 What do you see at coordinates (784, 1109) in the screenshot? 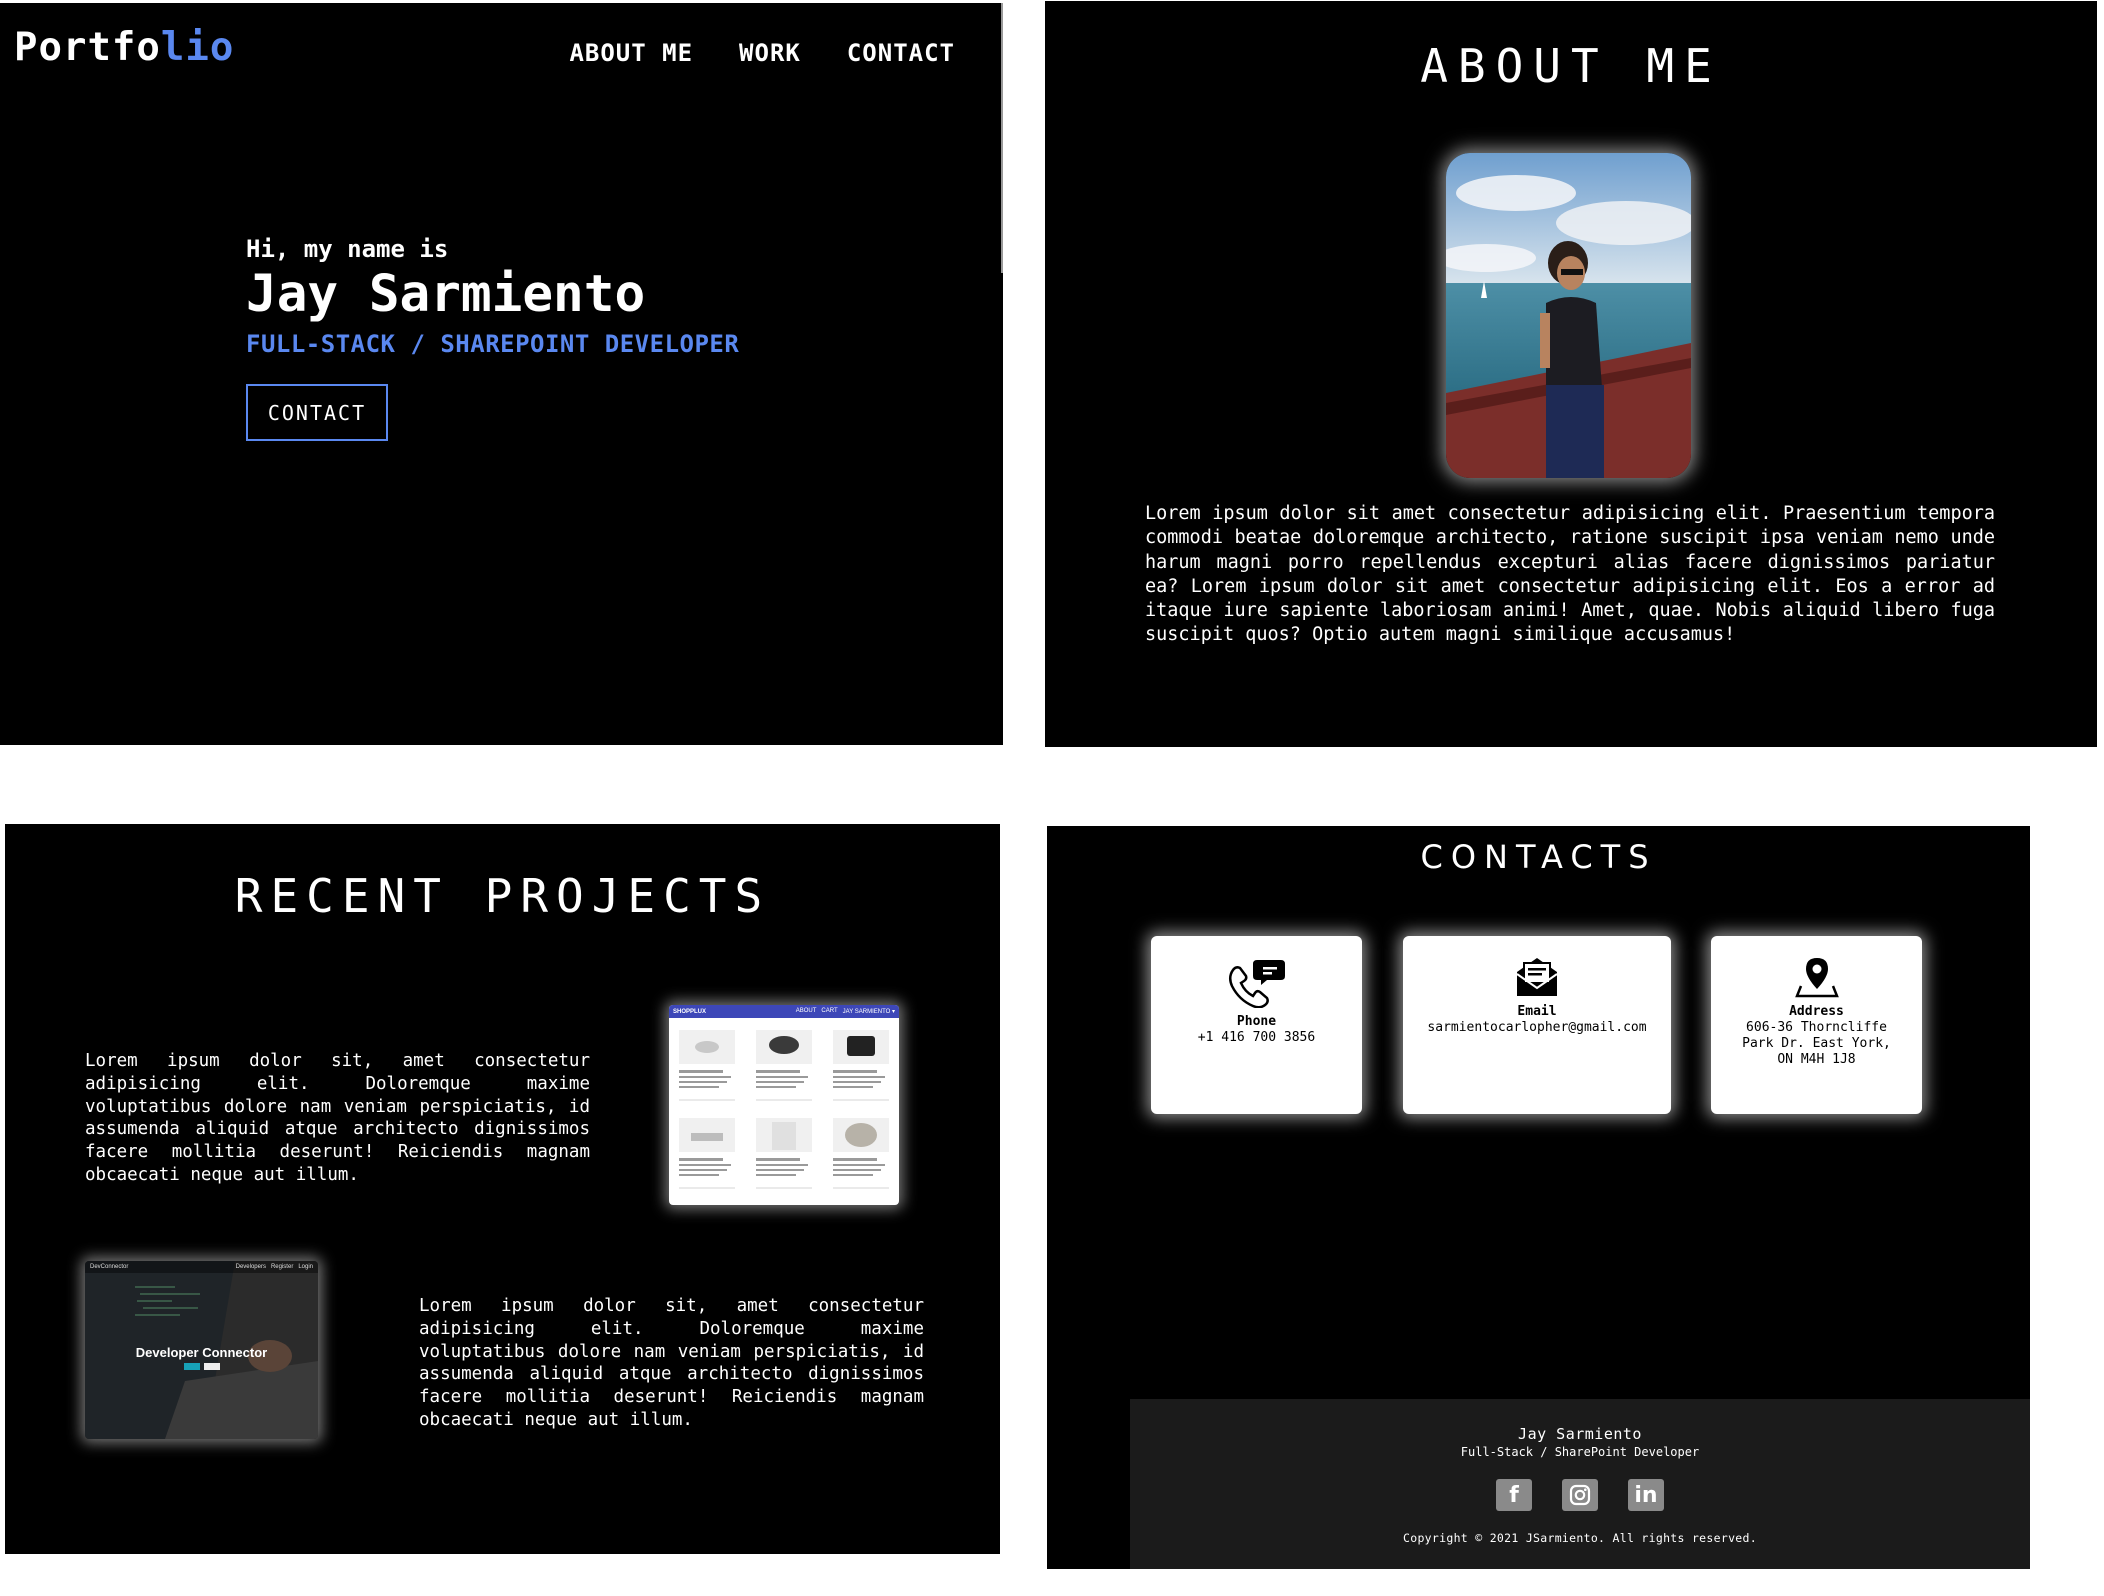
I see `shot-1-product-grid` at bounding box center [784, 1109].